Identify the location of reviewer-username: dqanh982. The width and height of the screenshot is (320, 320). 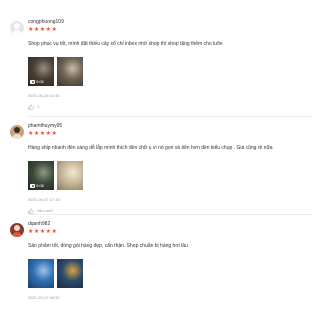
(174, 224).